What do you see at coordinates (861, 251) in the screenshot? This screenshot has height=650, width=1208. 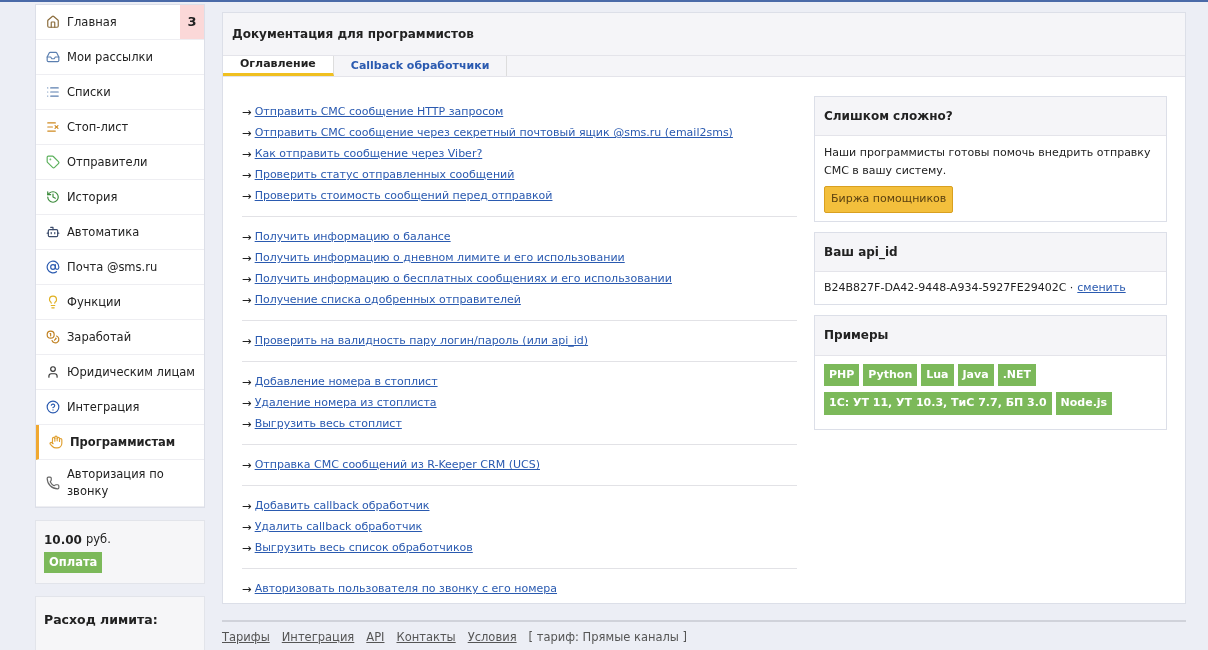 I see `card-title: Ваш api_id` at bounding box center [861, 251].